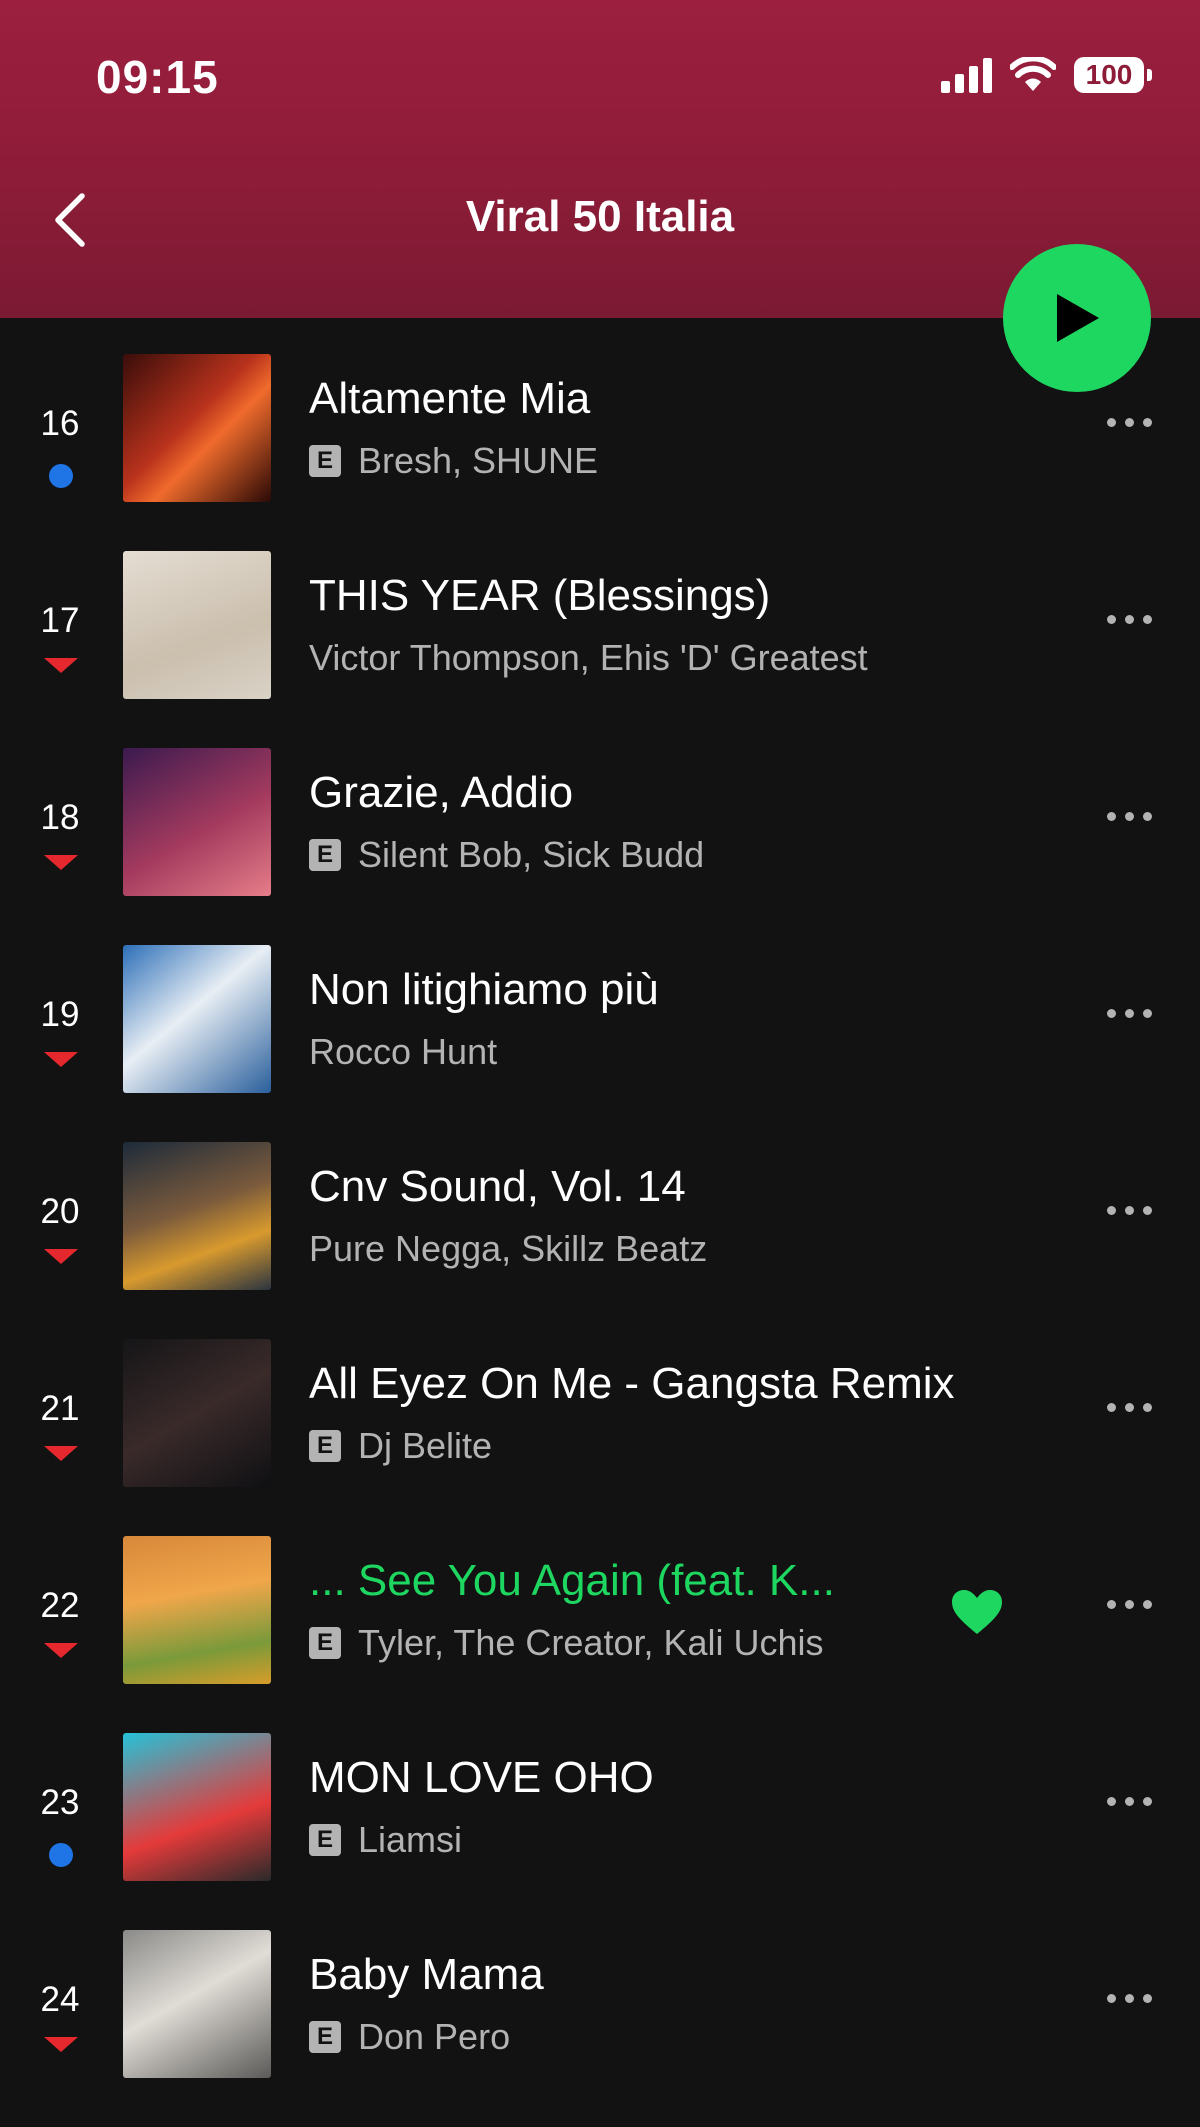  I want to click on track-artists-line: Rocco Hunt, so click(403, 1052).